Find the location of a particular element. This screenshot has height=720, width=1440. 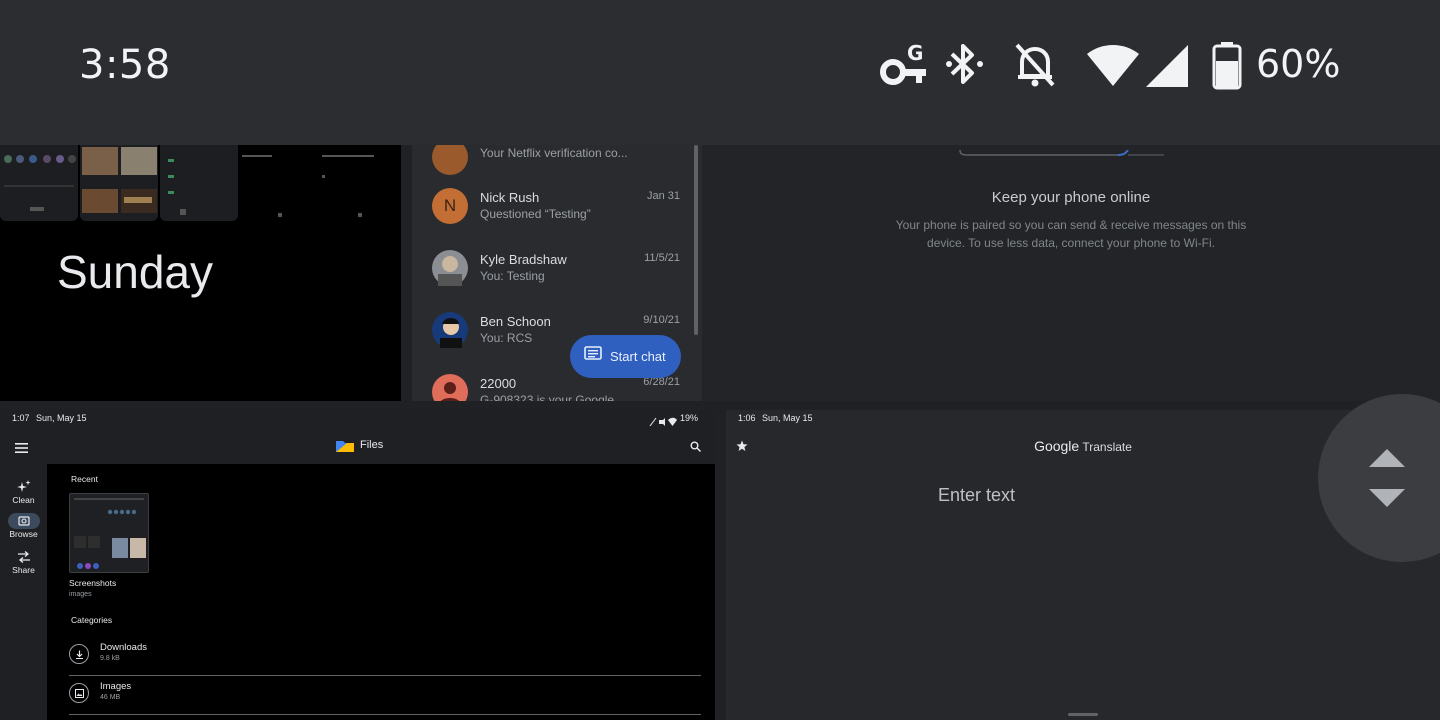

conversation-name: Kyle Bradshaw is located at coordinates (523, 259).